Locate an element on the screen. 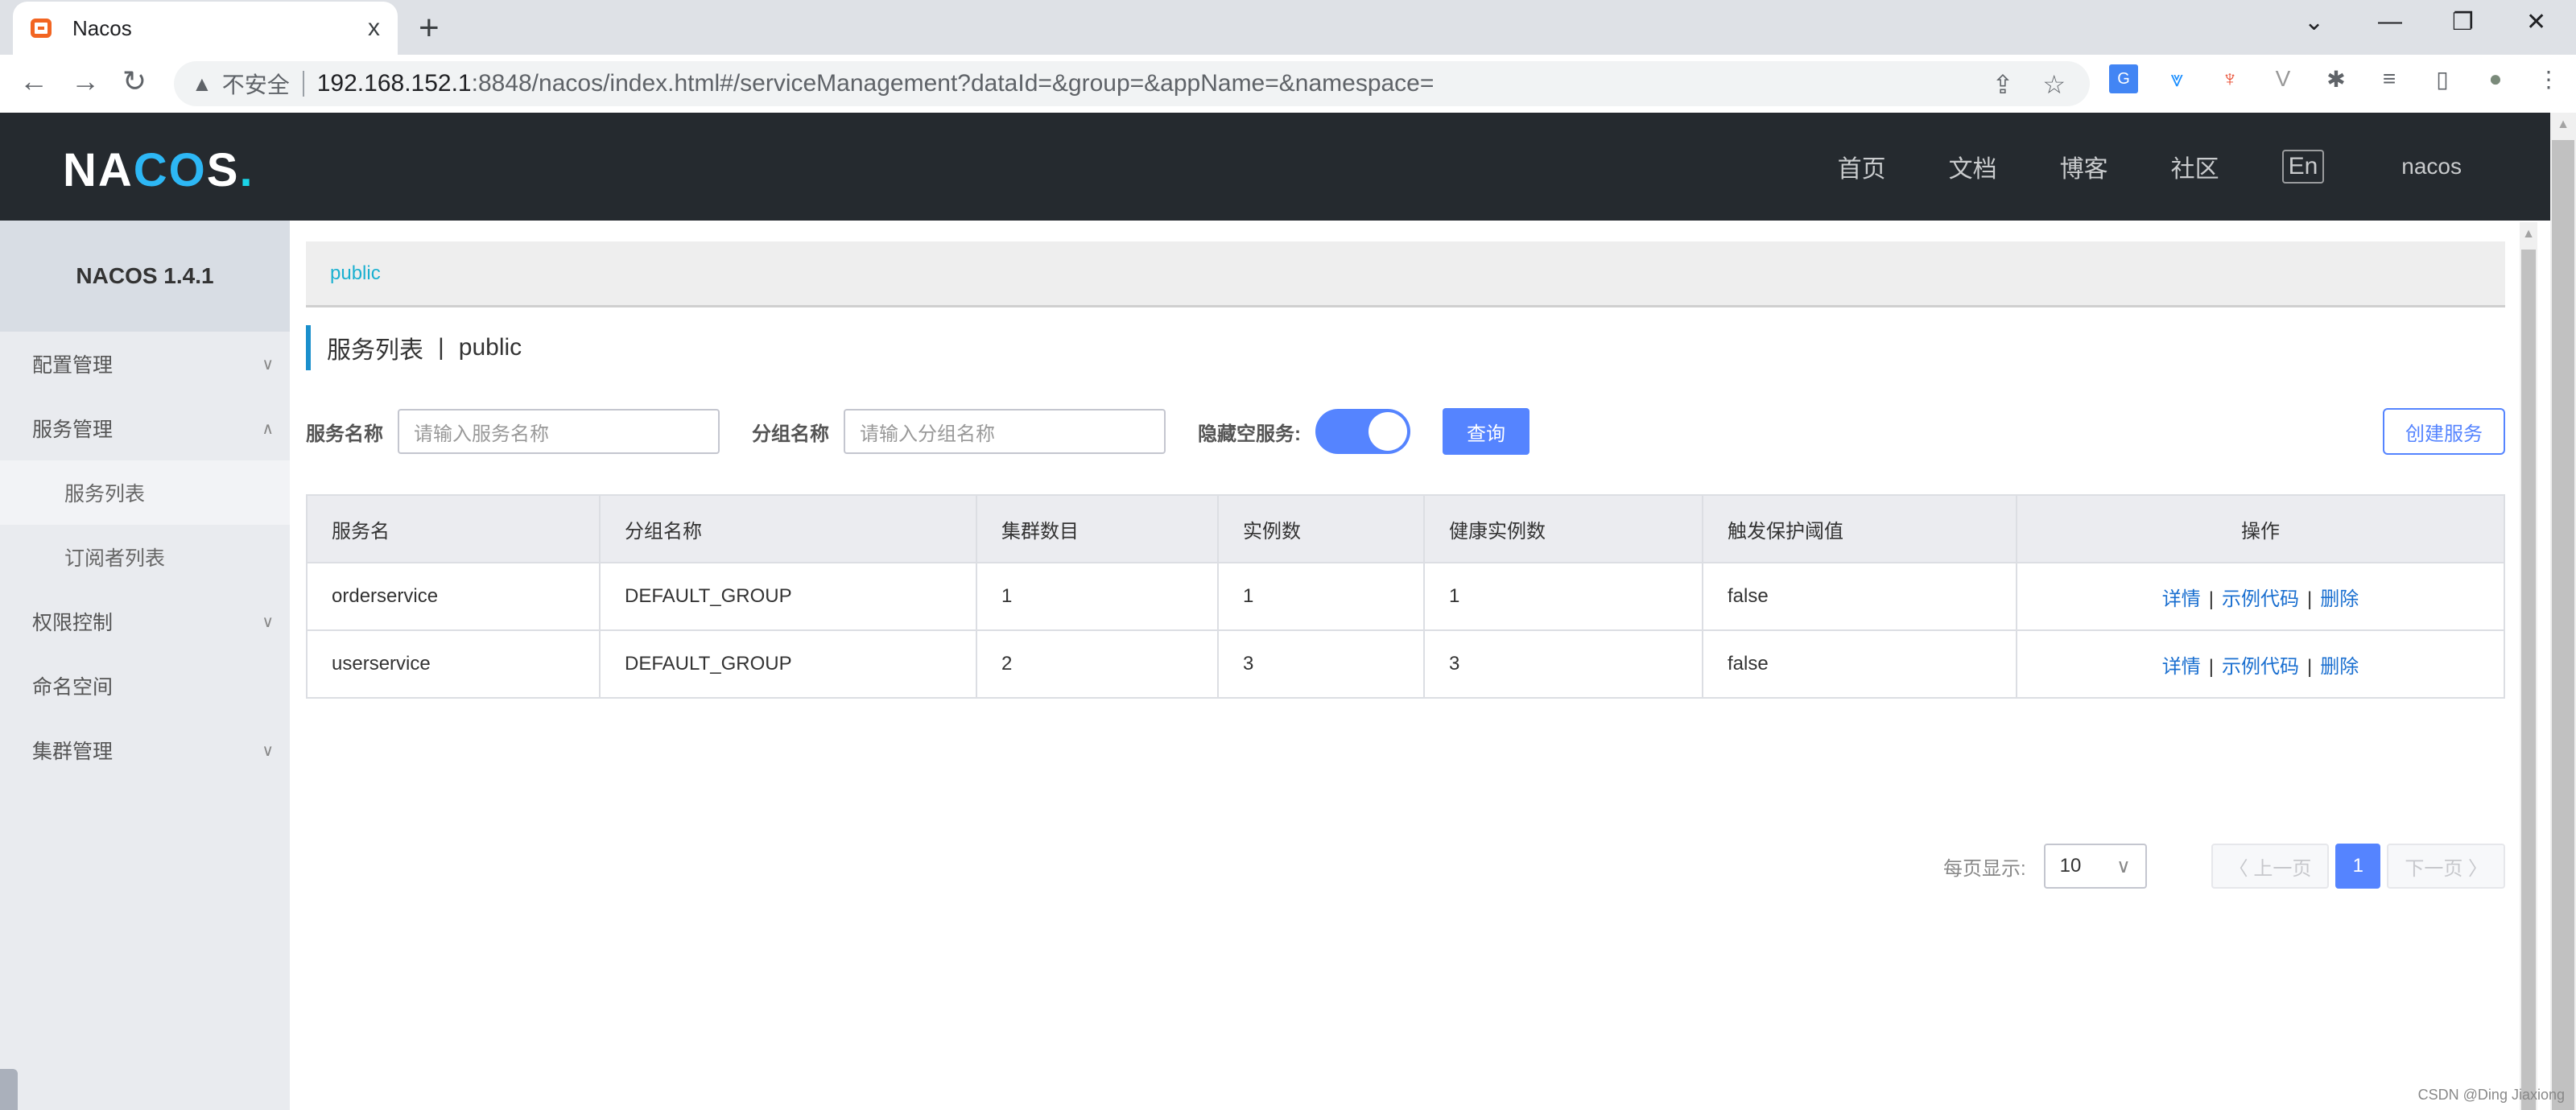 The image size is (2576, 1110). namespace-bar: public is located at coordinates (1405, 274).